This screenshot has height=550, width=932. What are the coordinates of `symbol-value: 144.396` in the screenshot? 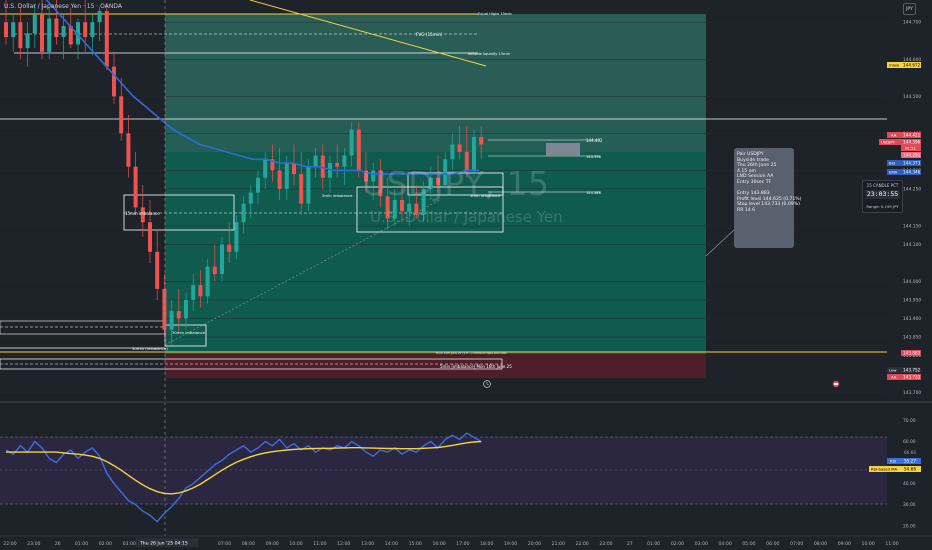 It's located at (912, 142).